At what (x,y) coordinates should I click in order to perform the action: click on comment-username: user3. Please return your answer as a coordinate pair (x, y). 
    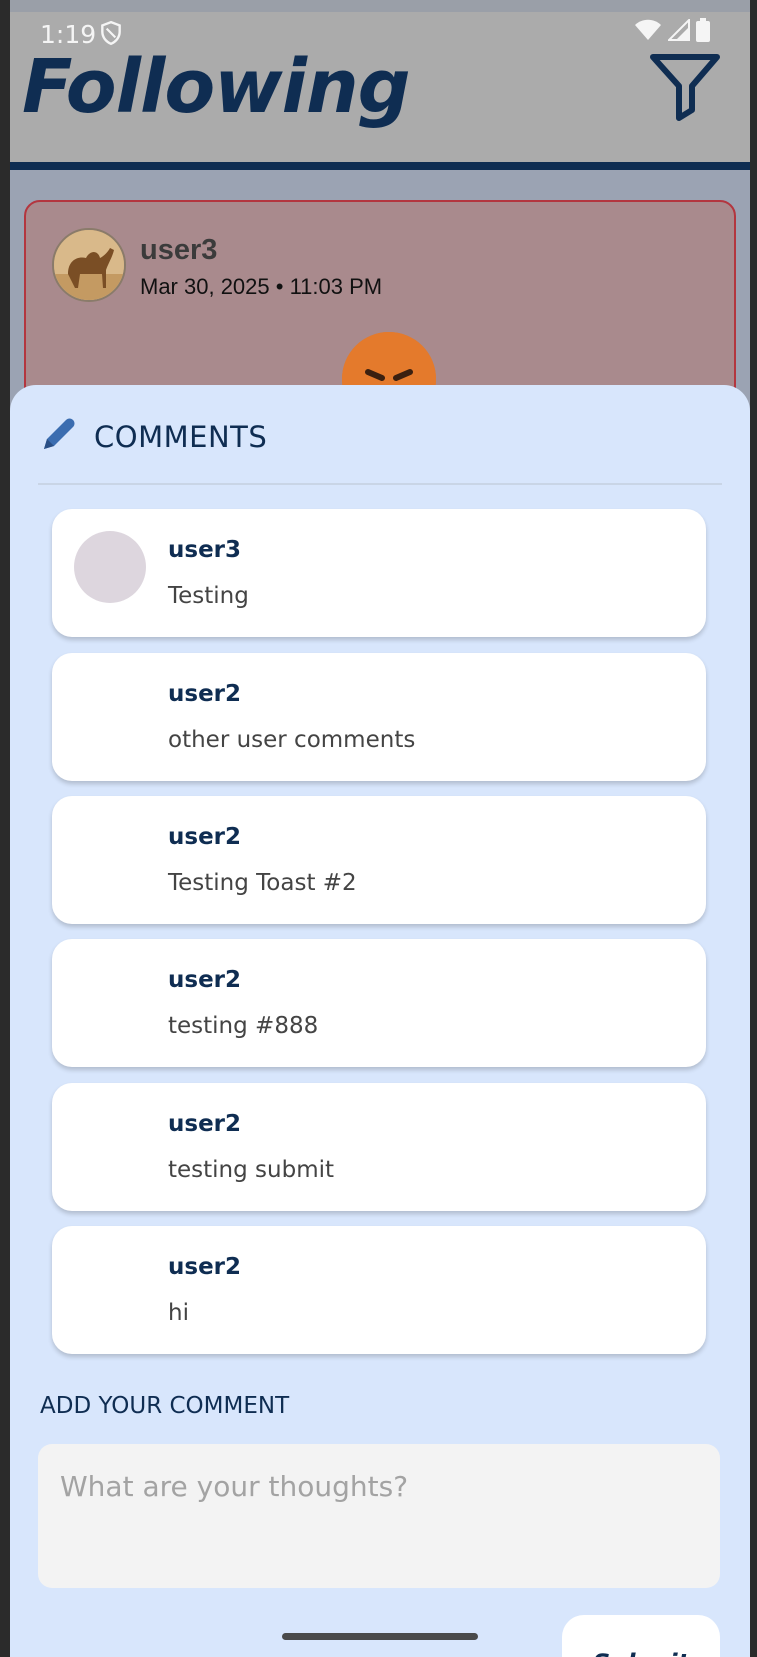
    Looking at the image, I should click on (204, 550).